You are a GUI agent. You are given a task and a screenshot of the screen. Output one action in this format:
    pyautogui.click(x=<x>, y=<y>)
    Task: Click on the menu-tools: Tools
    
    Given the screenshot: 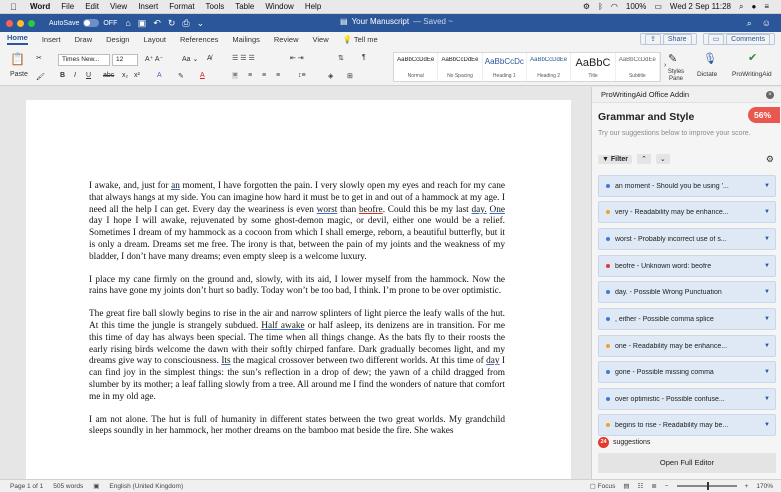 What is the action you would take?
    pyautogui.click(x=215, y=6)
    